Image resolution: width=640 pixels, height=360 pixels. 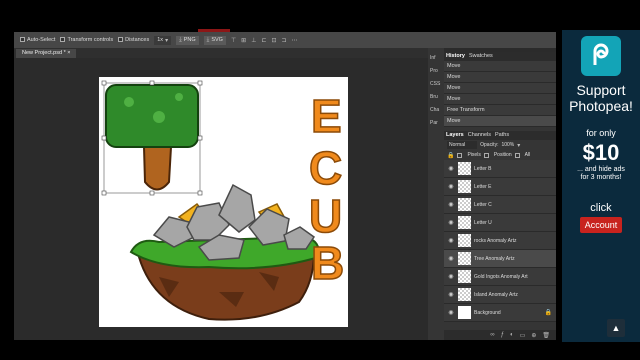 What do you see at coordinates (22, 40) in the screenshot?
I see `auto-select-checkbox` at bounding box center [22, 40].